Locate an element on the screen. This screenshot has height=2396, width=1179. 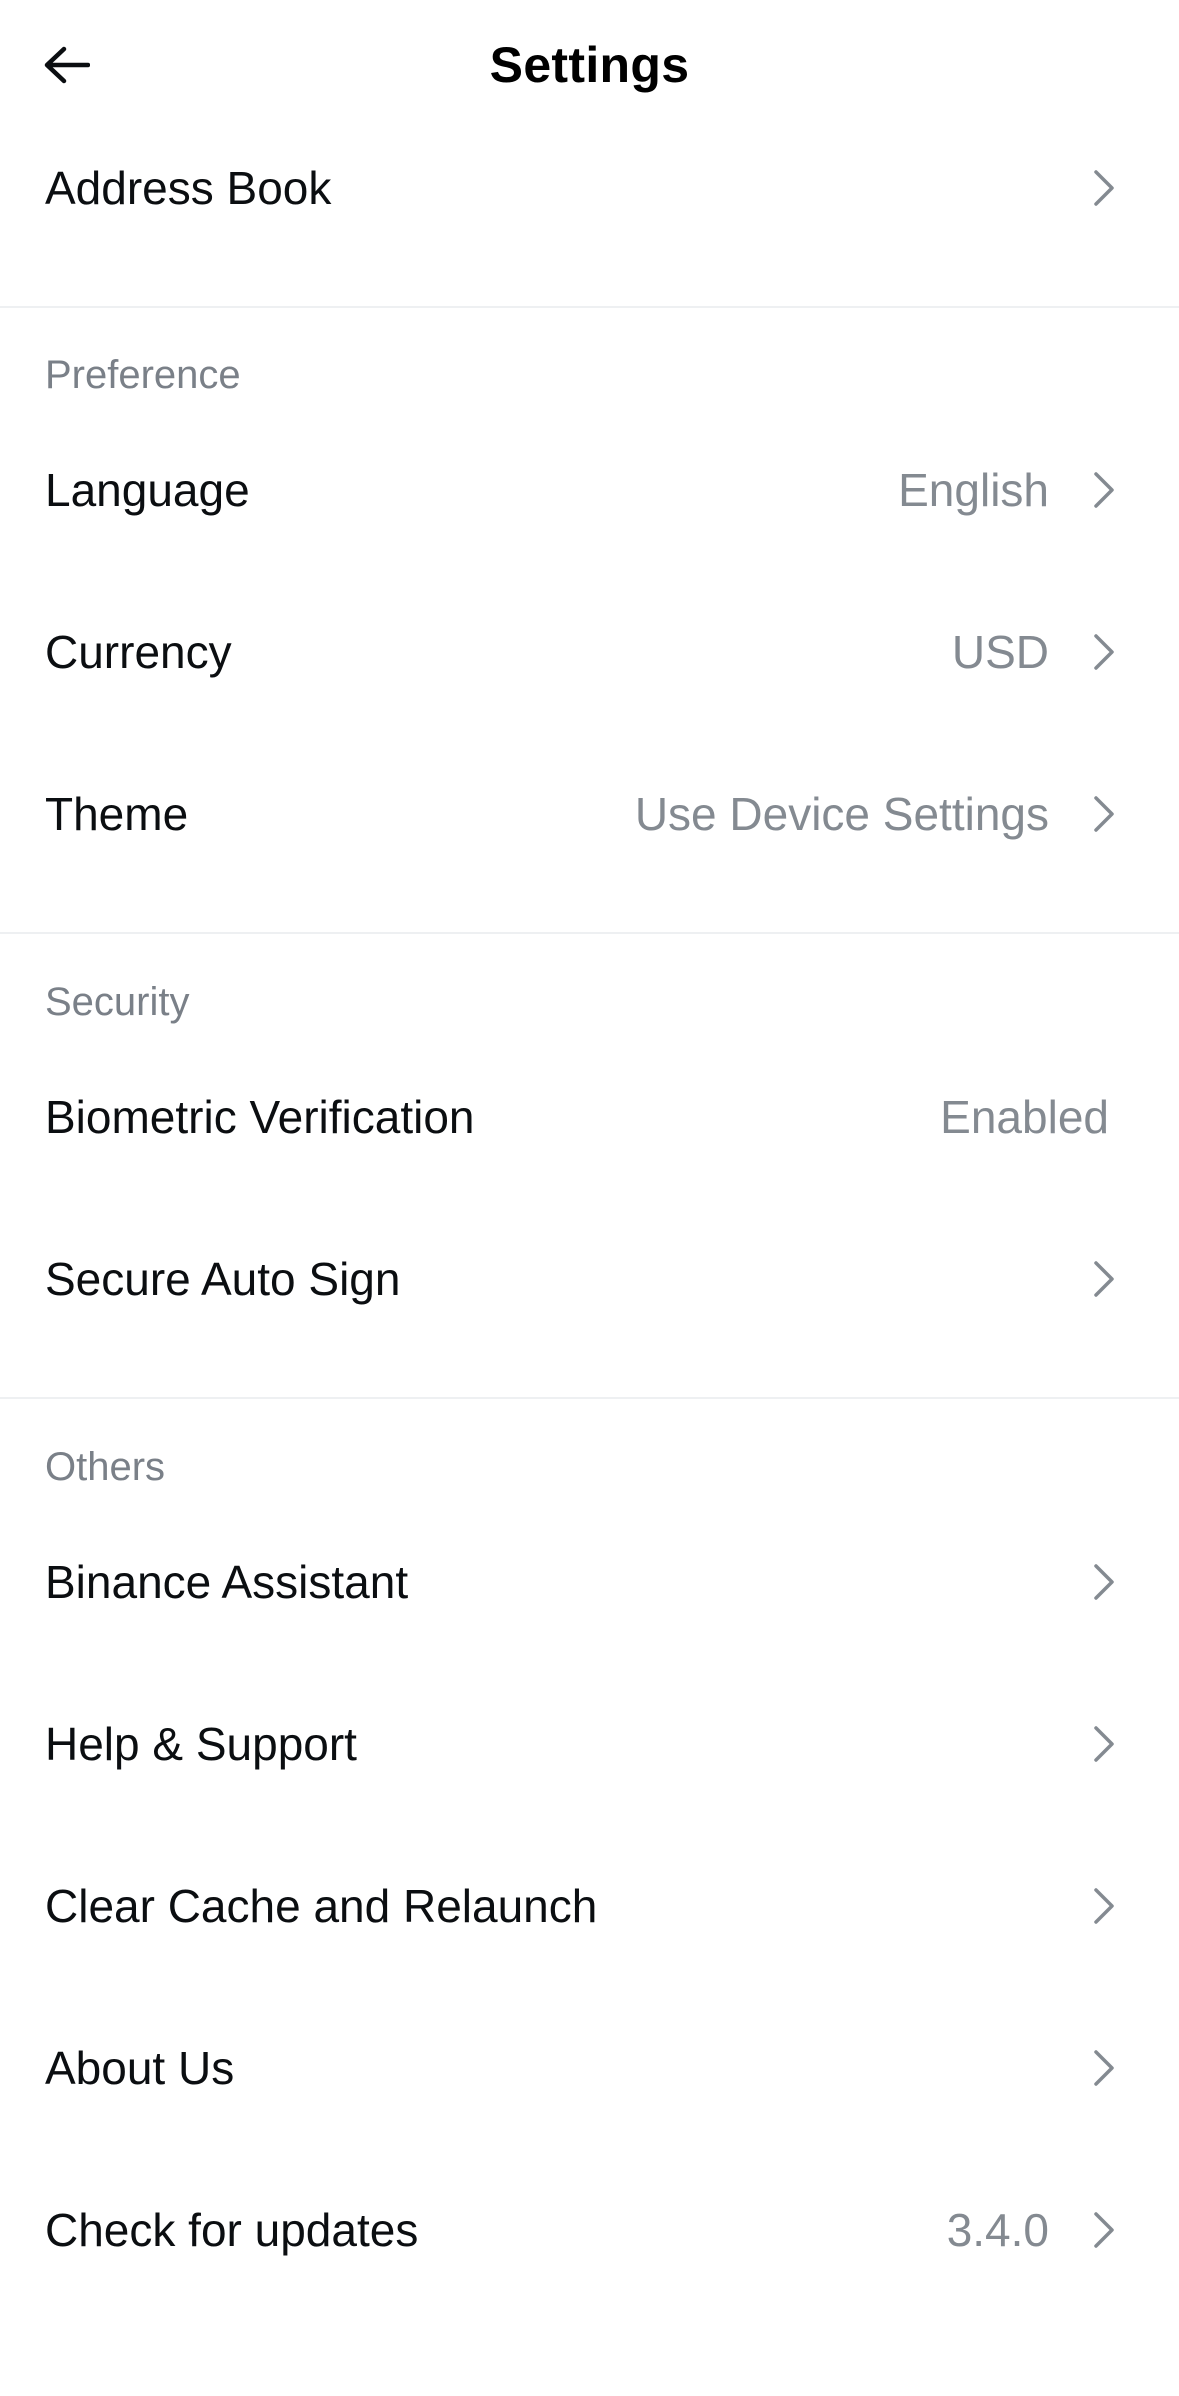
settings-row-biometric-verification: Biometric Verification Enabled is located at coordinates (589, 1117).